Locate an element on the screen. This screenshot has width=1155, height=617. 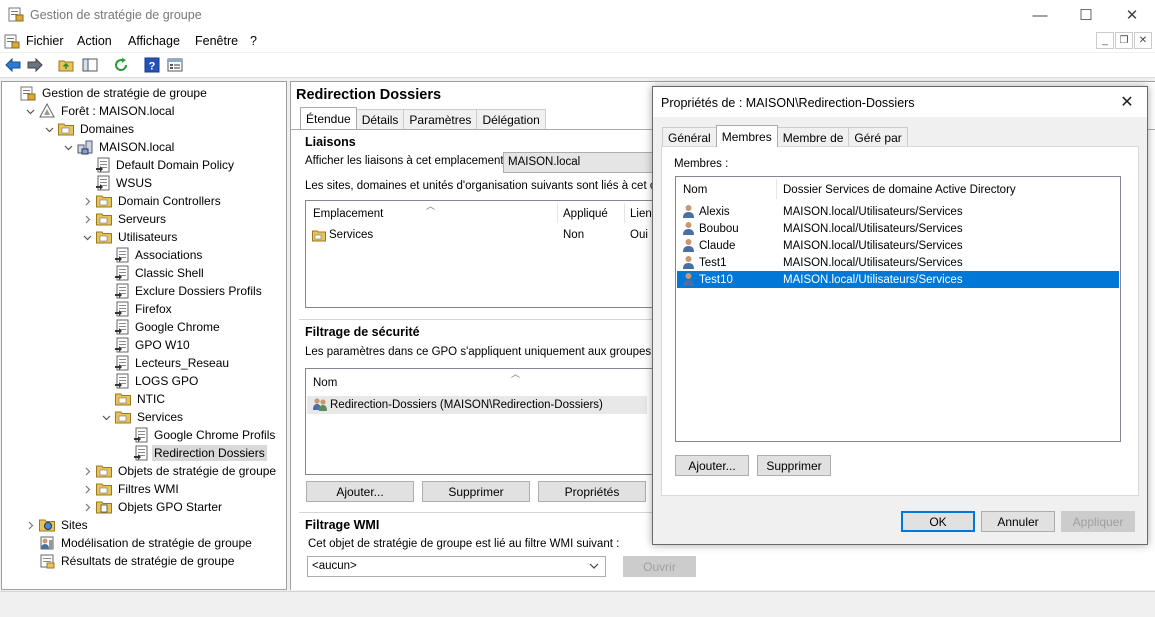
links-location-select: MAISON.local is located at coordinates (578, 162).